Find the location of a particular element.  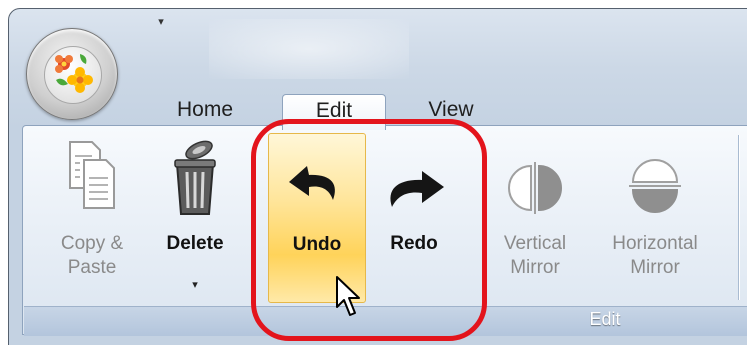

horizontal-mirror-label: Horizontal Mirror is located at coordinates (655, 256).